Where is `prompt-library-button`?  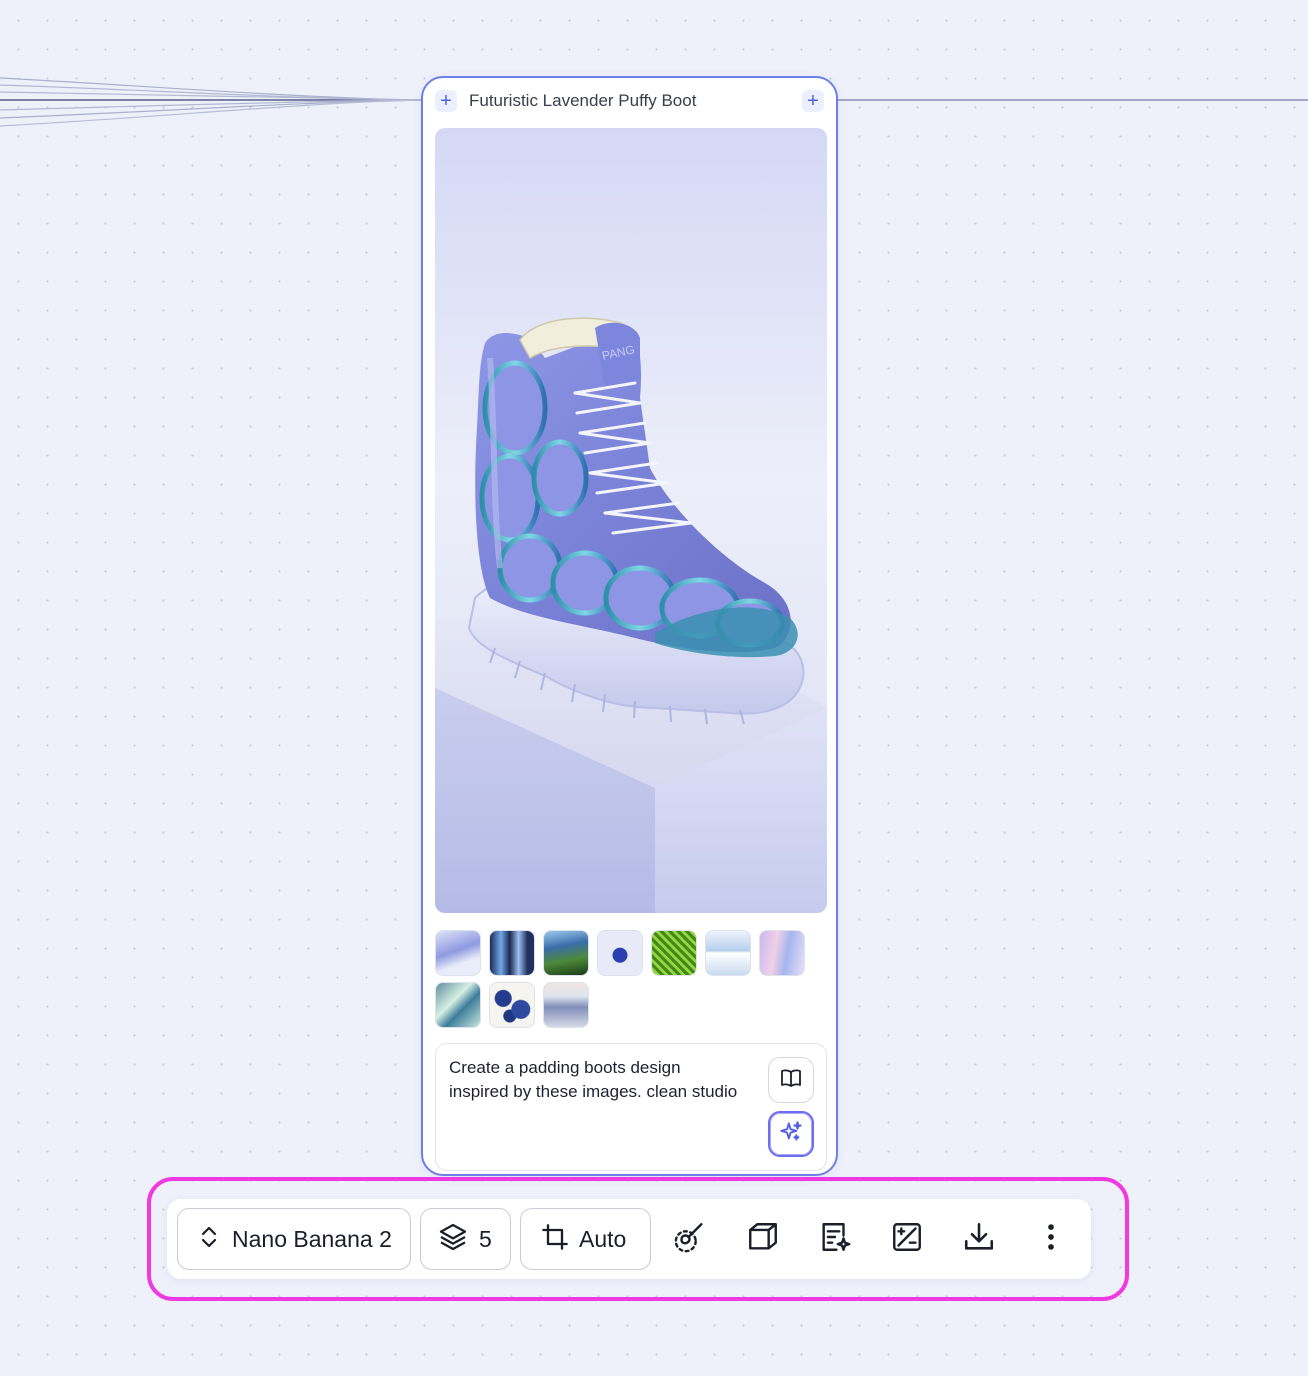
prompt-library-button is located at coordinates (791, 1080).